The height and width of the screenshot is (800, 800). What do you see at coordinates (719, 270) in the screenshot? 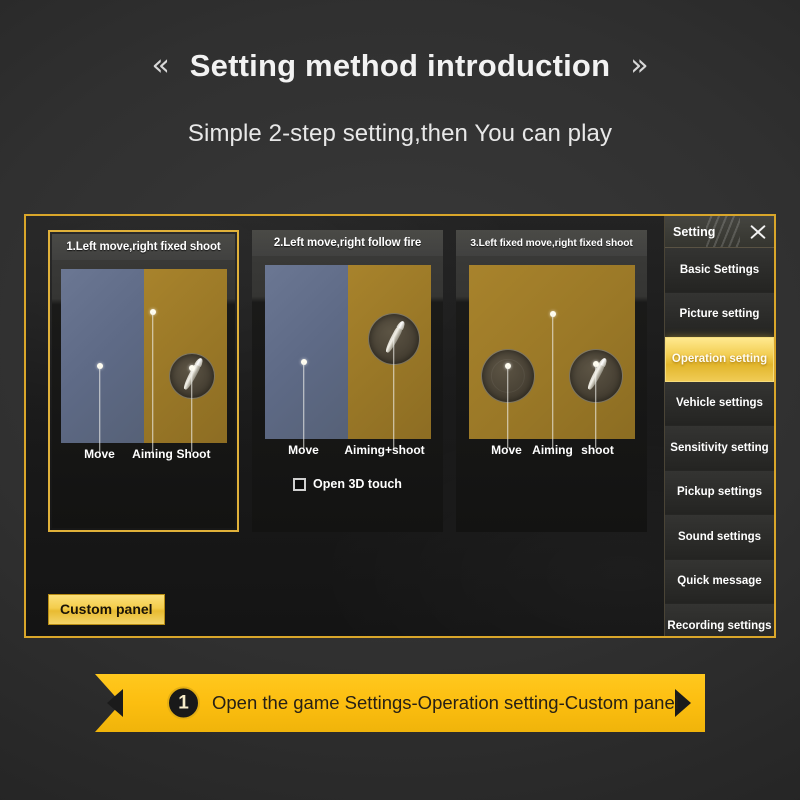
I see `sidebar-item-basic-settings: Basic Settings` at bounding box center [719, 270].